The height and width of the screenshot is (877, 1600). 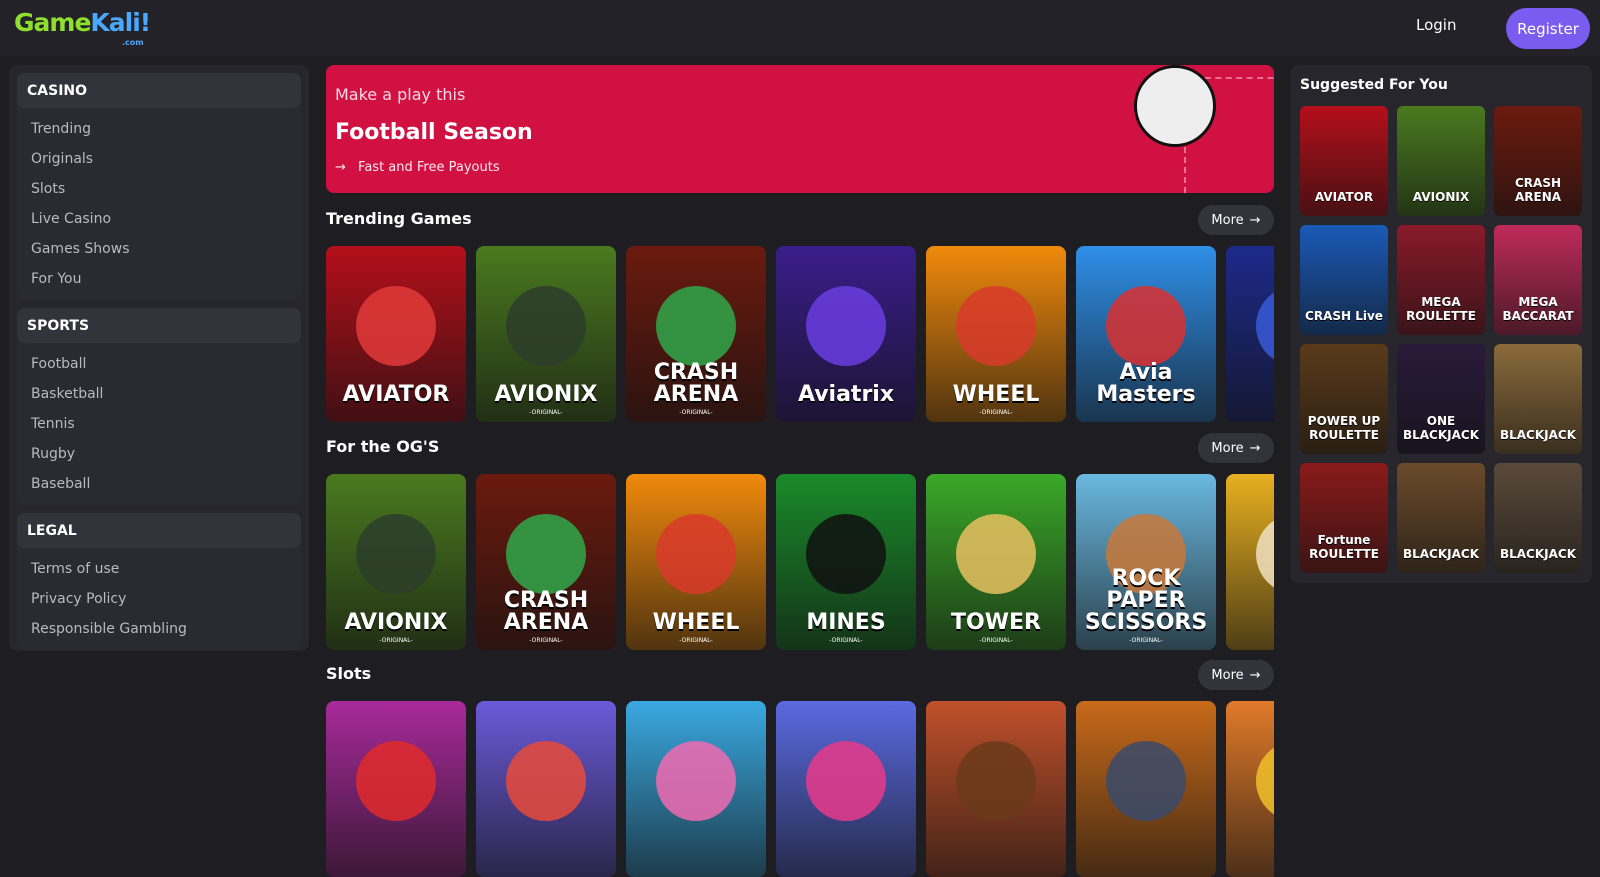 I want to click on game-tile: AVIATOR, so click(x=396, y=334).